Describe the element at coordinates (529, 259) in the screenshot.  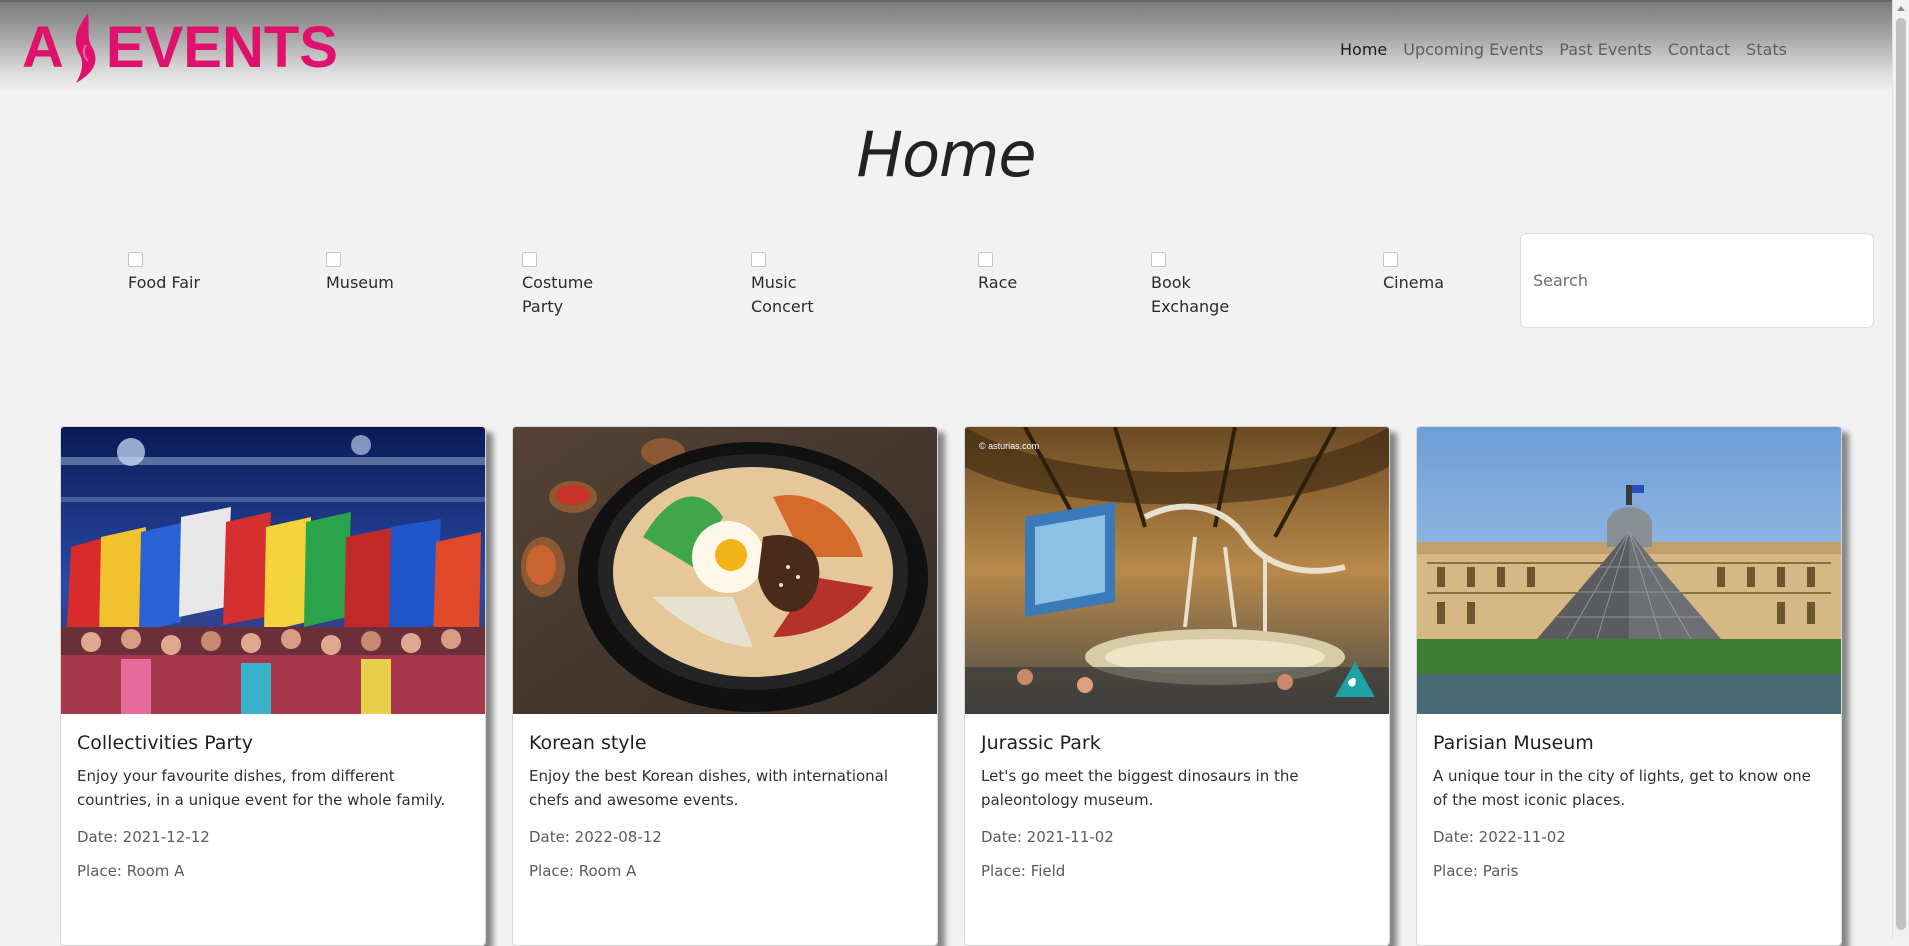
I see `costume-party-checkbox` at that location.